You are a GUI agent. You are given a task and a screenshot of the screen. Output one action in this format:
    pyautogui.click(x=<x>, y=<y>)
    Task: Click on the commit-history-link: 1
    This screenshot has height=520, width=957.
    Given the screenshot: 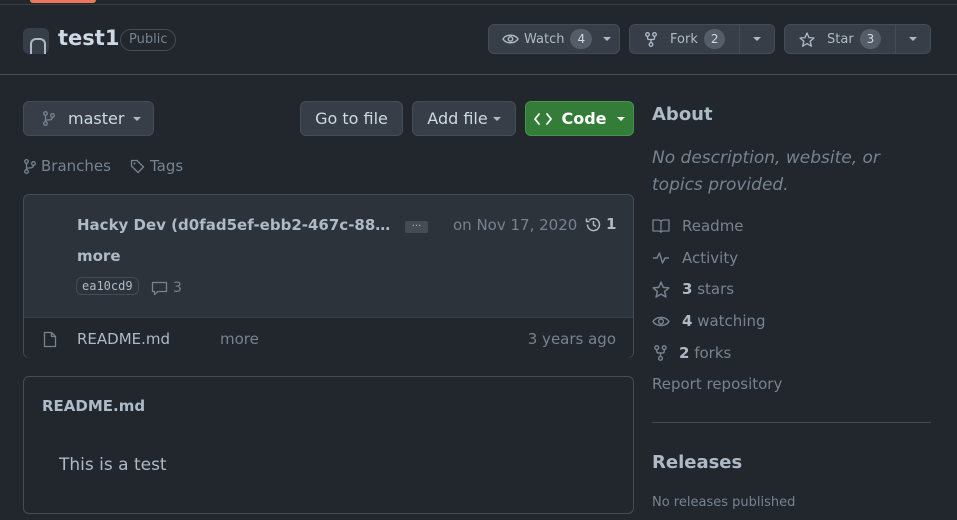 What is the action you would take?
    pyautogui.click(x=600, y=224)
    